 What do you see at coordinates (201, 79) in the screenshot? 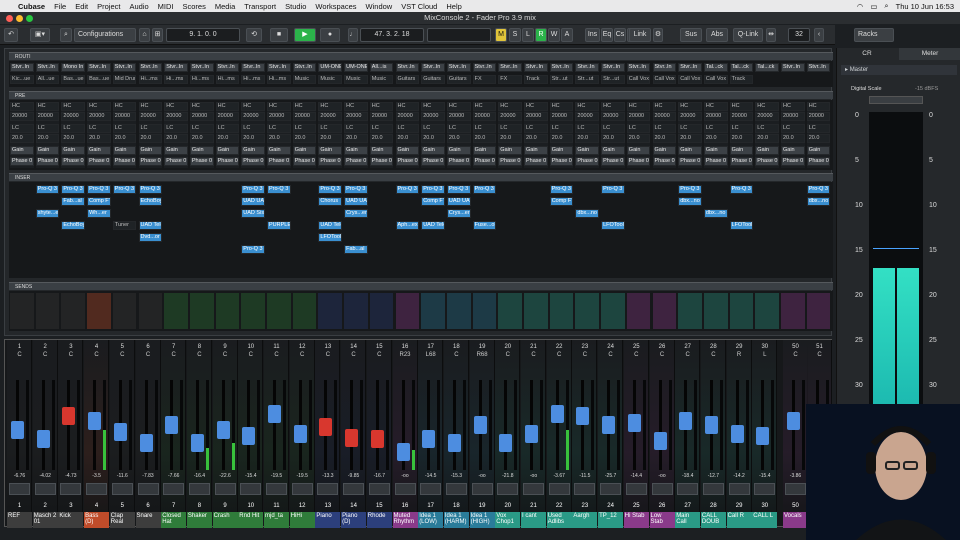
I see `routing-output-slot: Hi...ms` at bounding box center [201, 79].